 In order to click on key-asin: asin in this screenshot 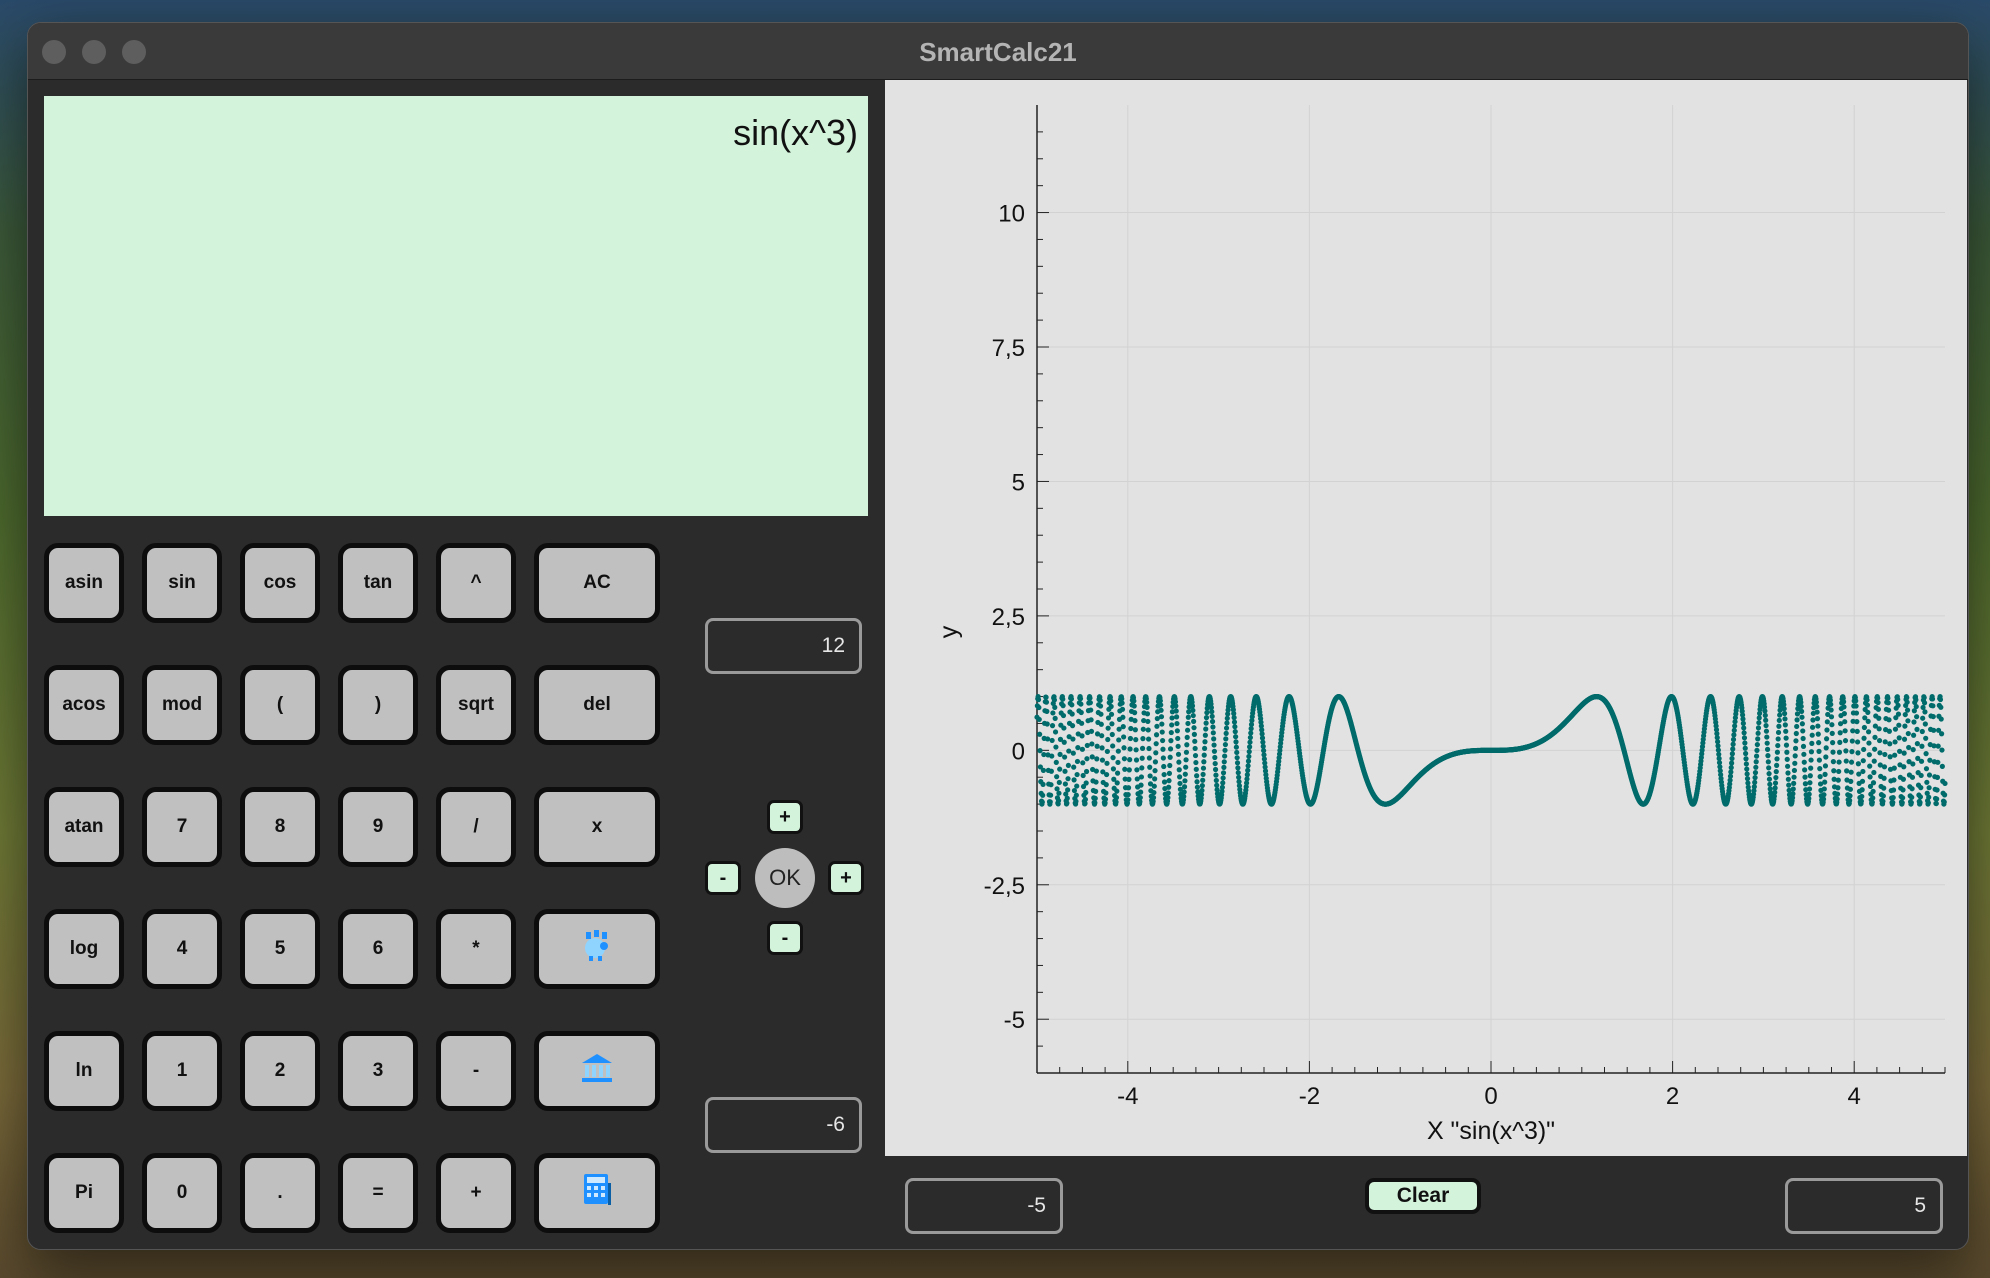, I will do `click(84, 583)`.